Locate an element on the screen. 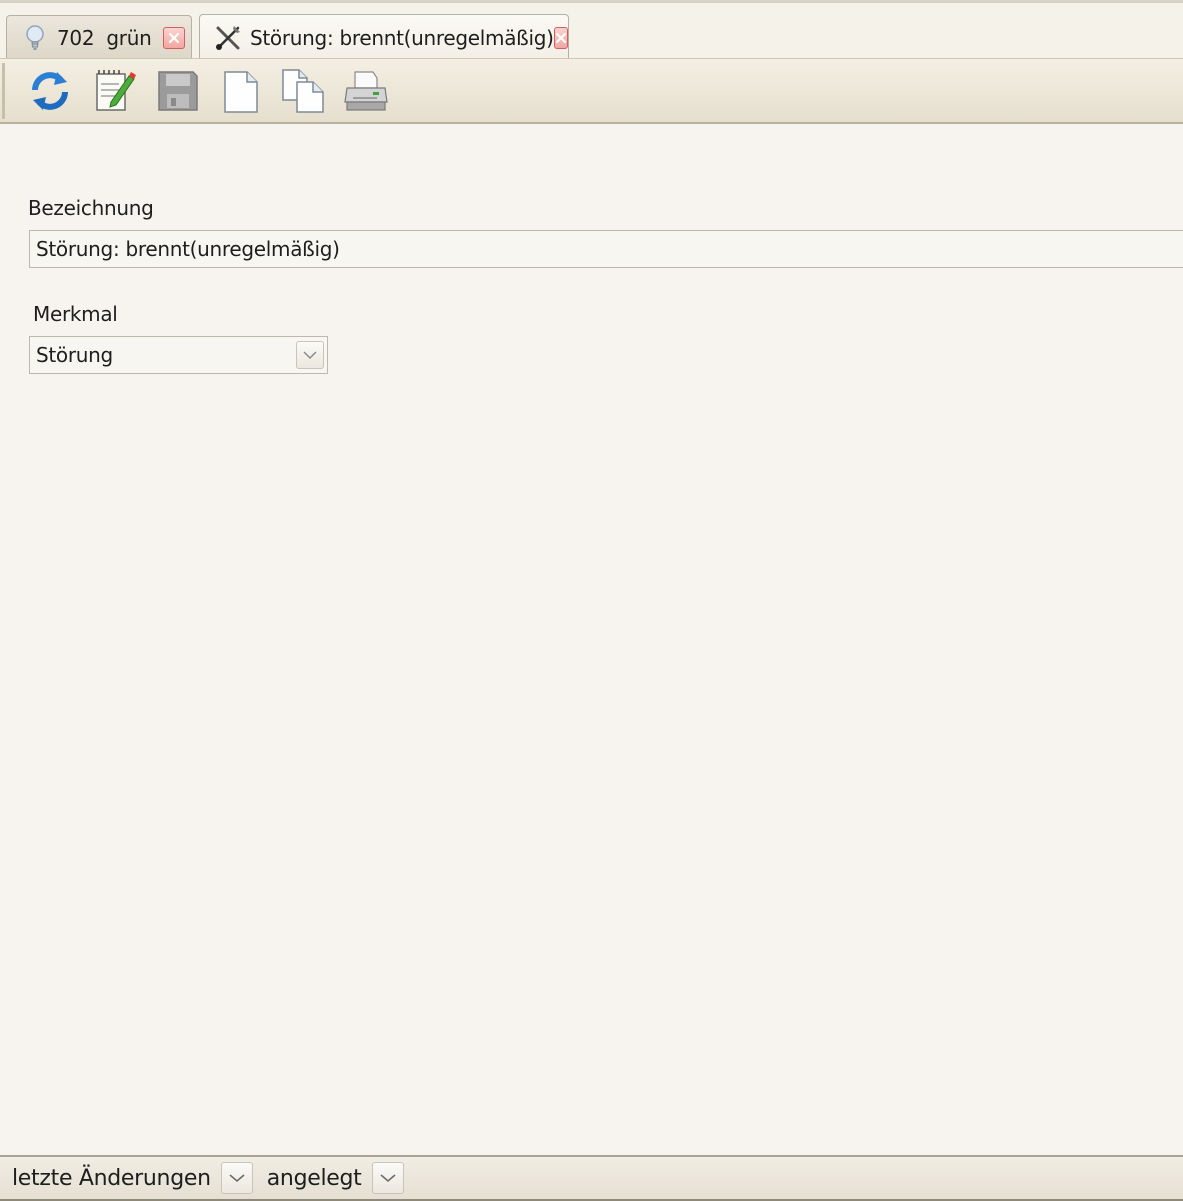 Image resolution: width=1183 pixels, height=1201 pixels. new-document-icon is located at coordinates (241, 92).